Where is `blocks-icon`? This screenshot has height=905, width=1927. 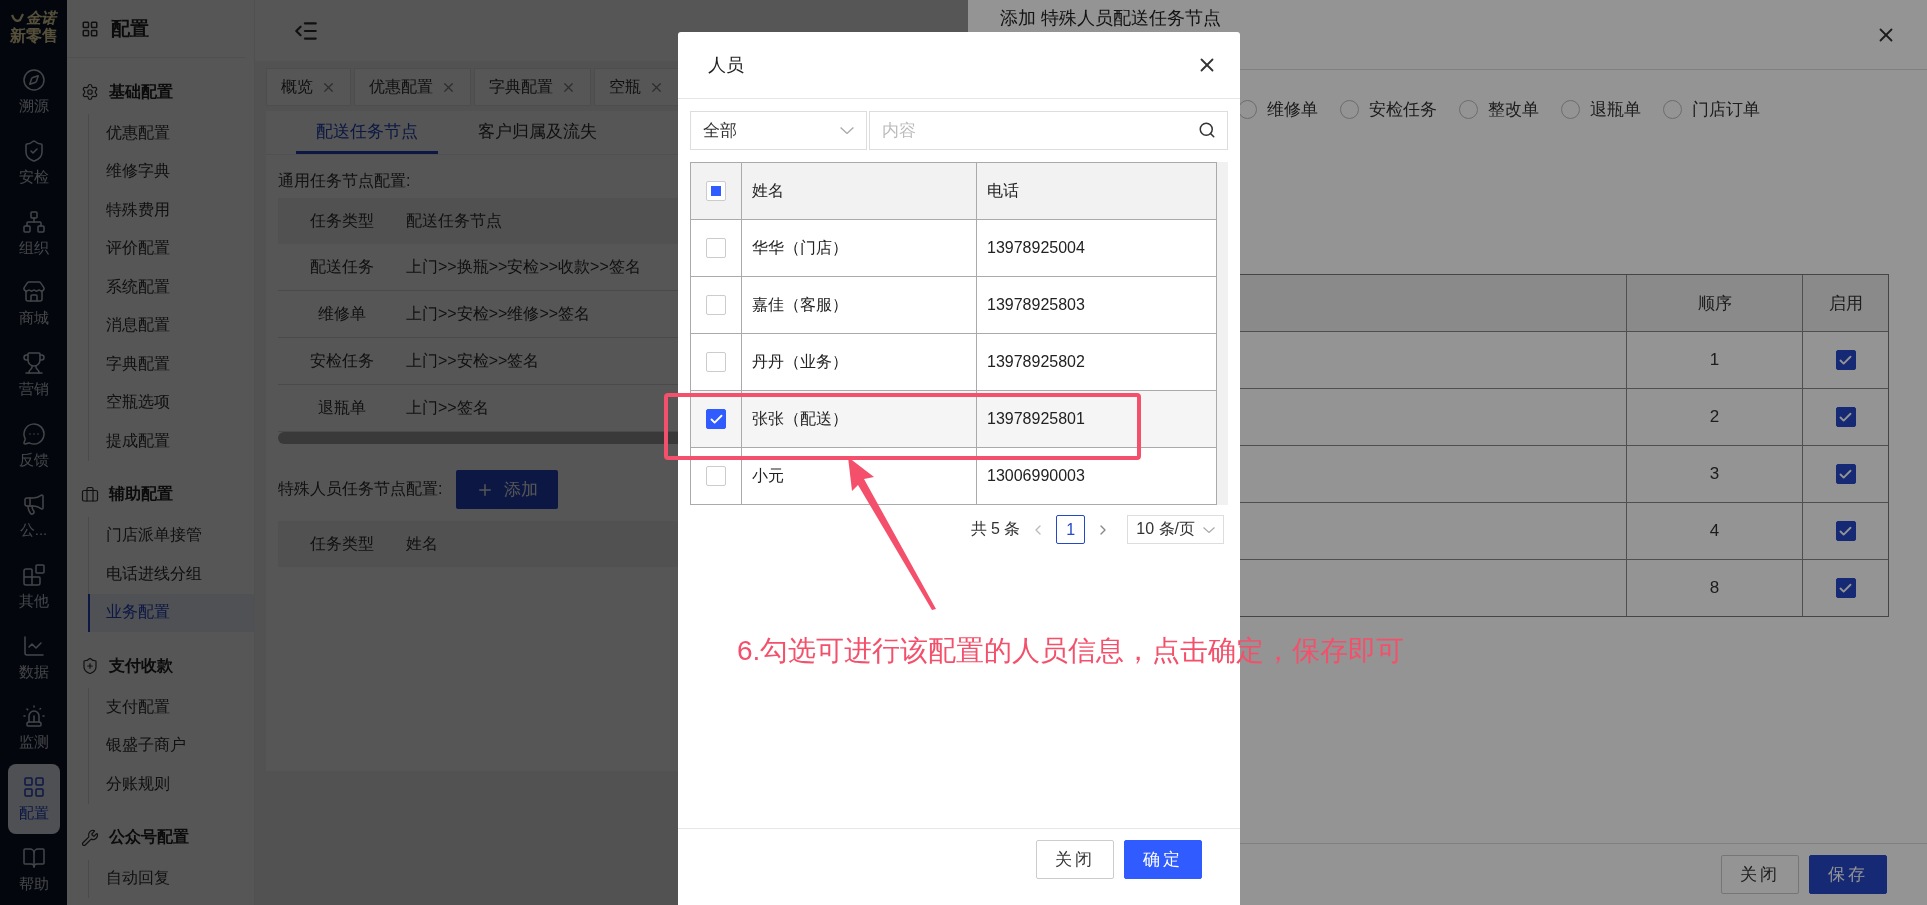
blocks-icon is located at coordinates (33, 574).